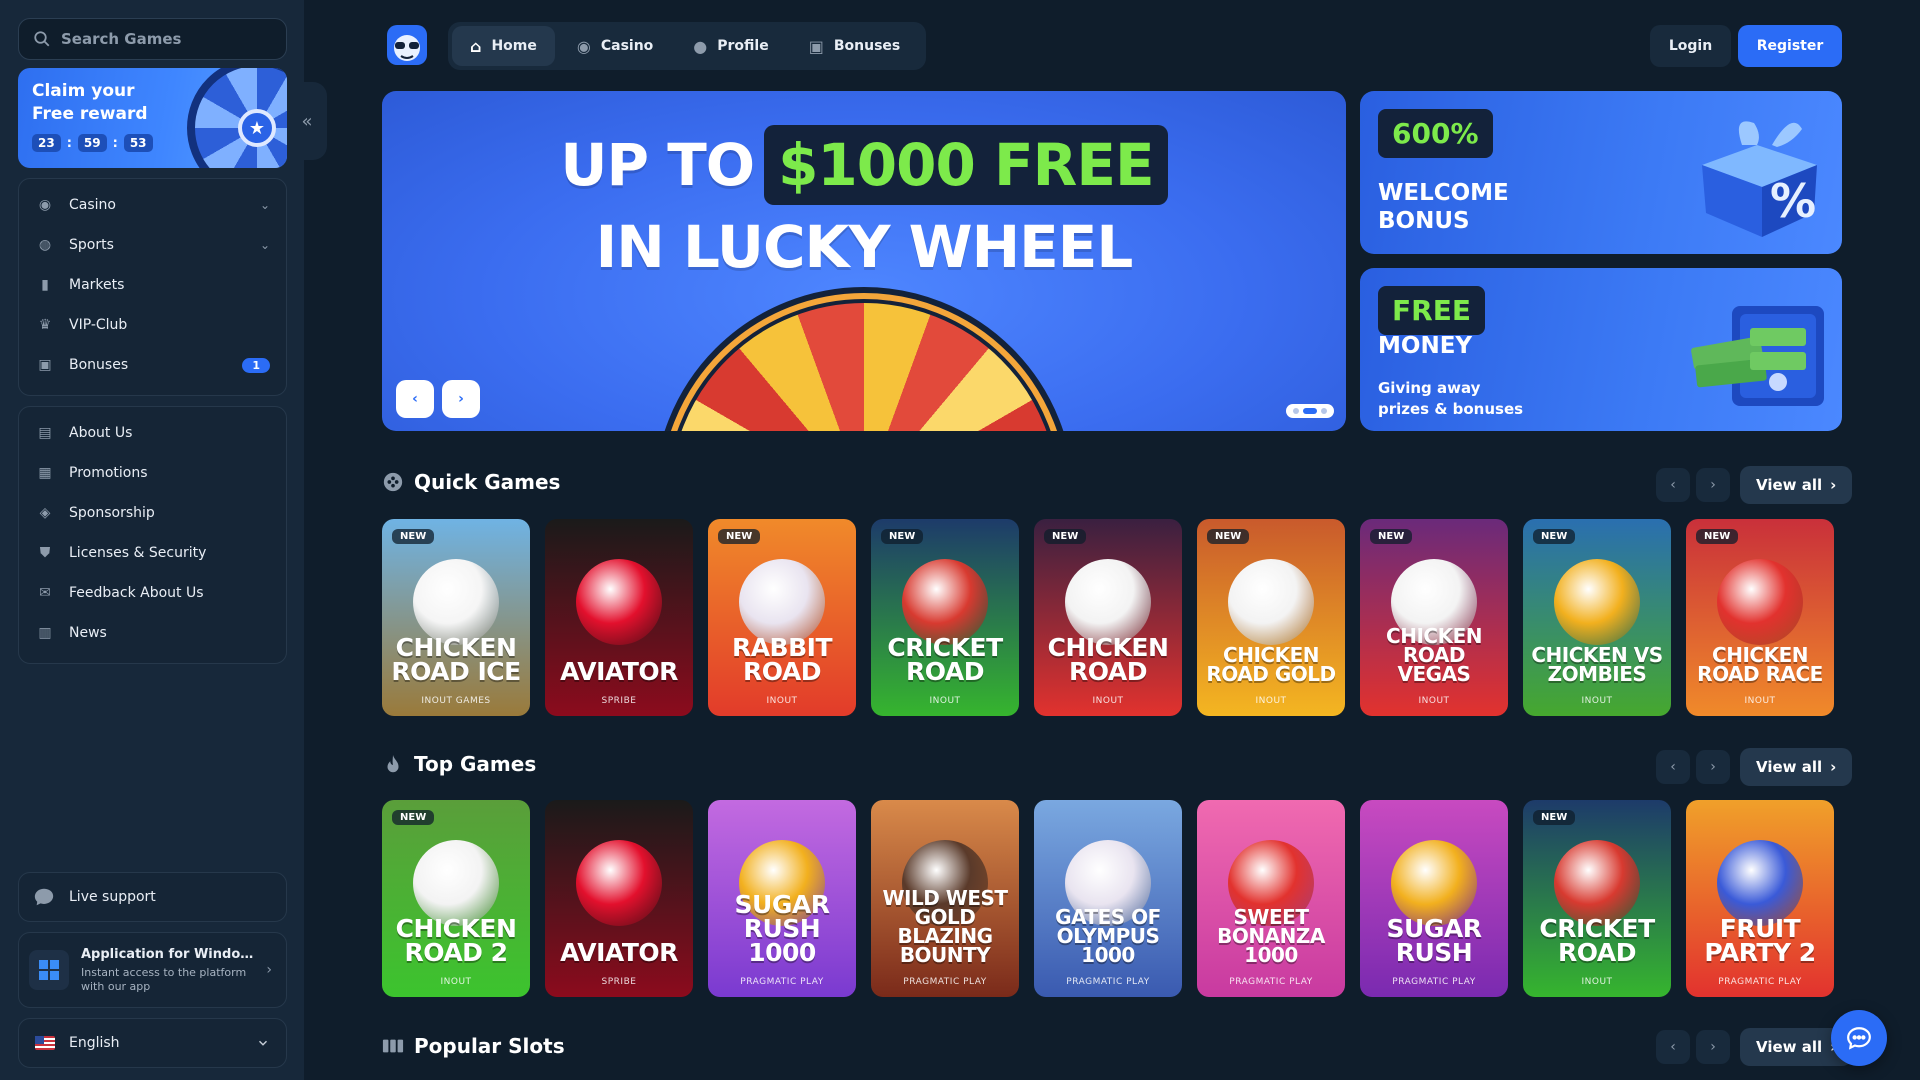  I want to click on game-card: NEW CHICKEN ROAD VEGAS INOUT, so click(1434, 617).